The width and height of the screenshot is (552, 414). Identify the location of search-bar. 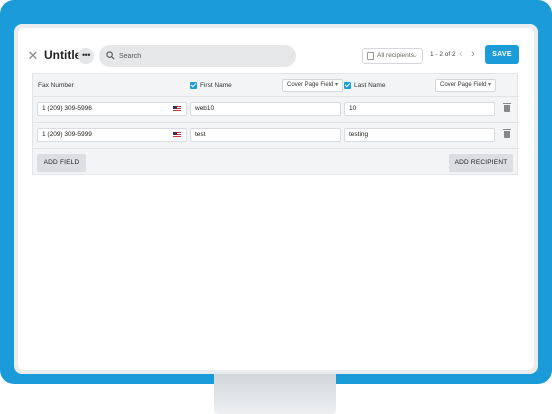
(197, 56).